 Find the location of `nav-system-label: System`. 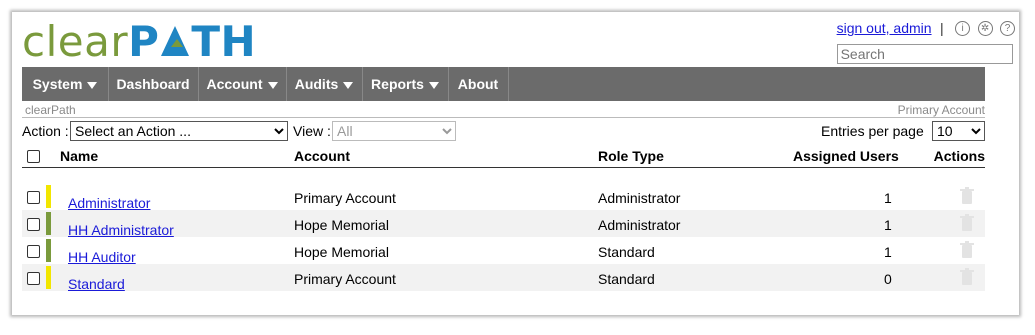

nav-system-label: System is located at coordinates (57, 84).